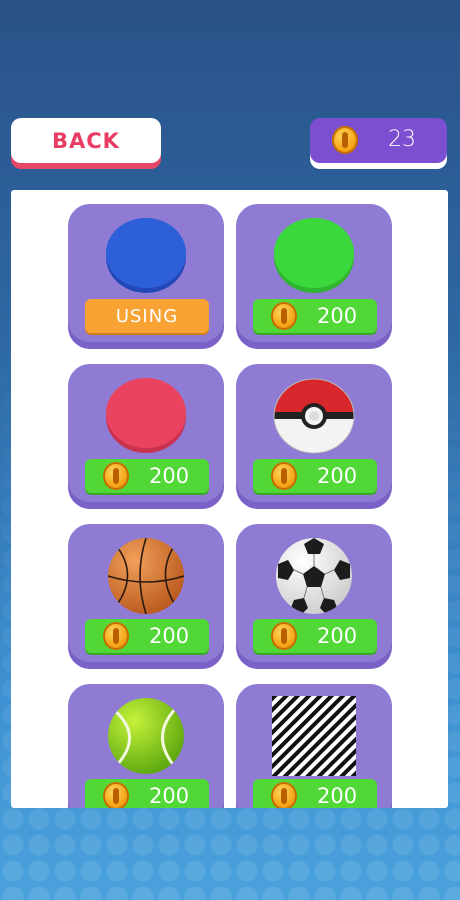 The height and width of the screenshot is (900, 460). I want to click on shop-item-blue-ball: USING, so click(146, 273).